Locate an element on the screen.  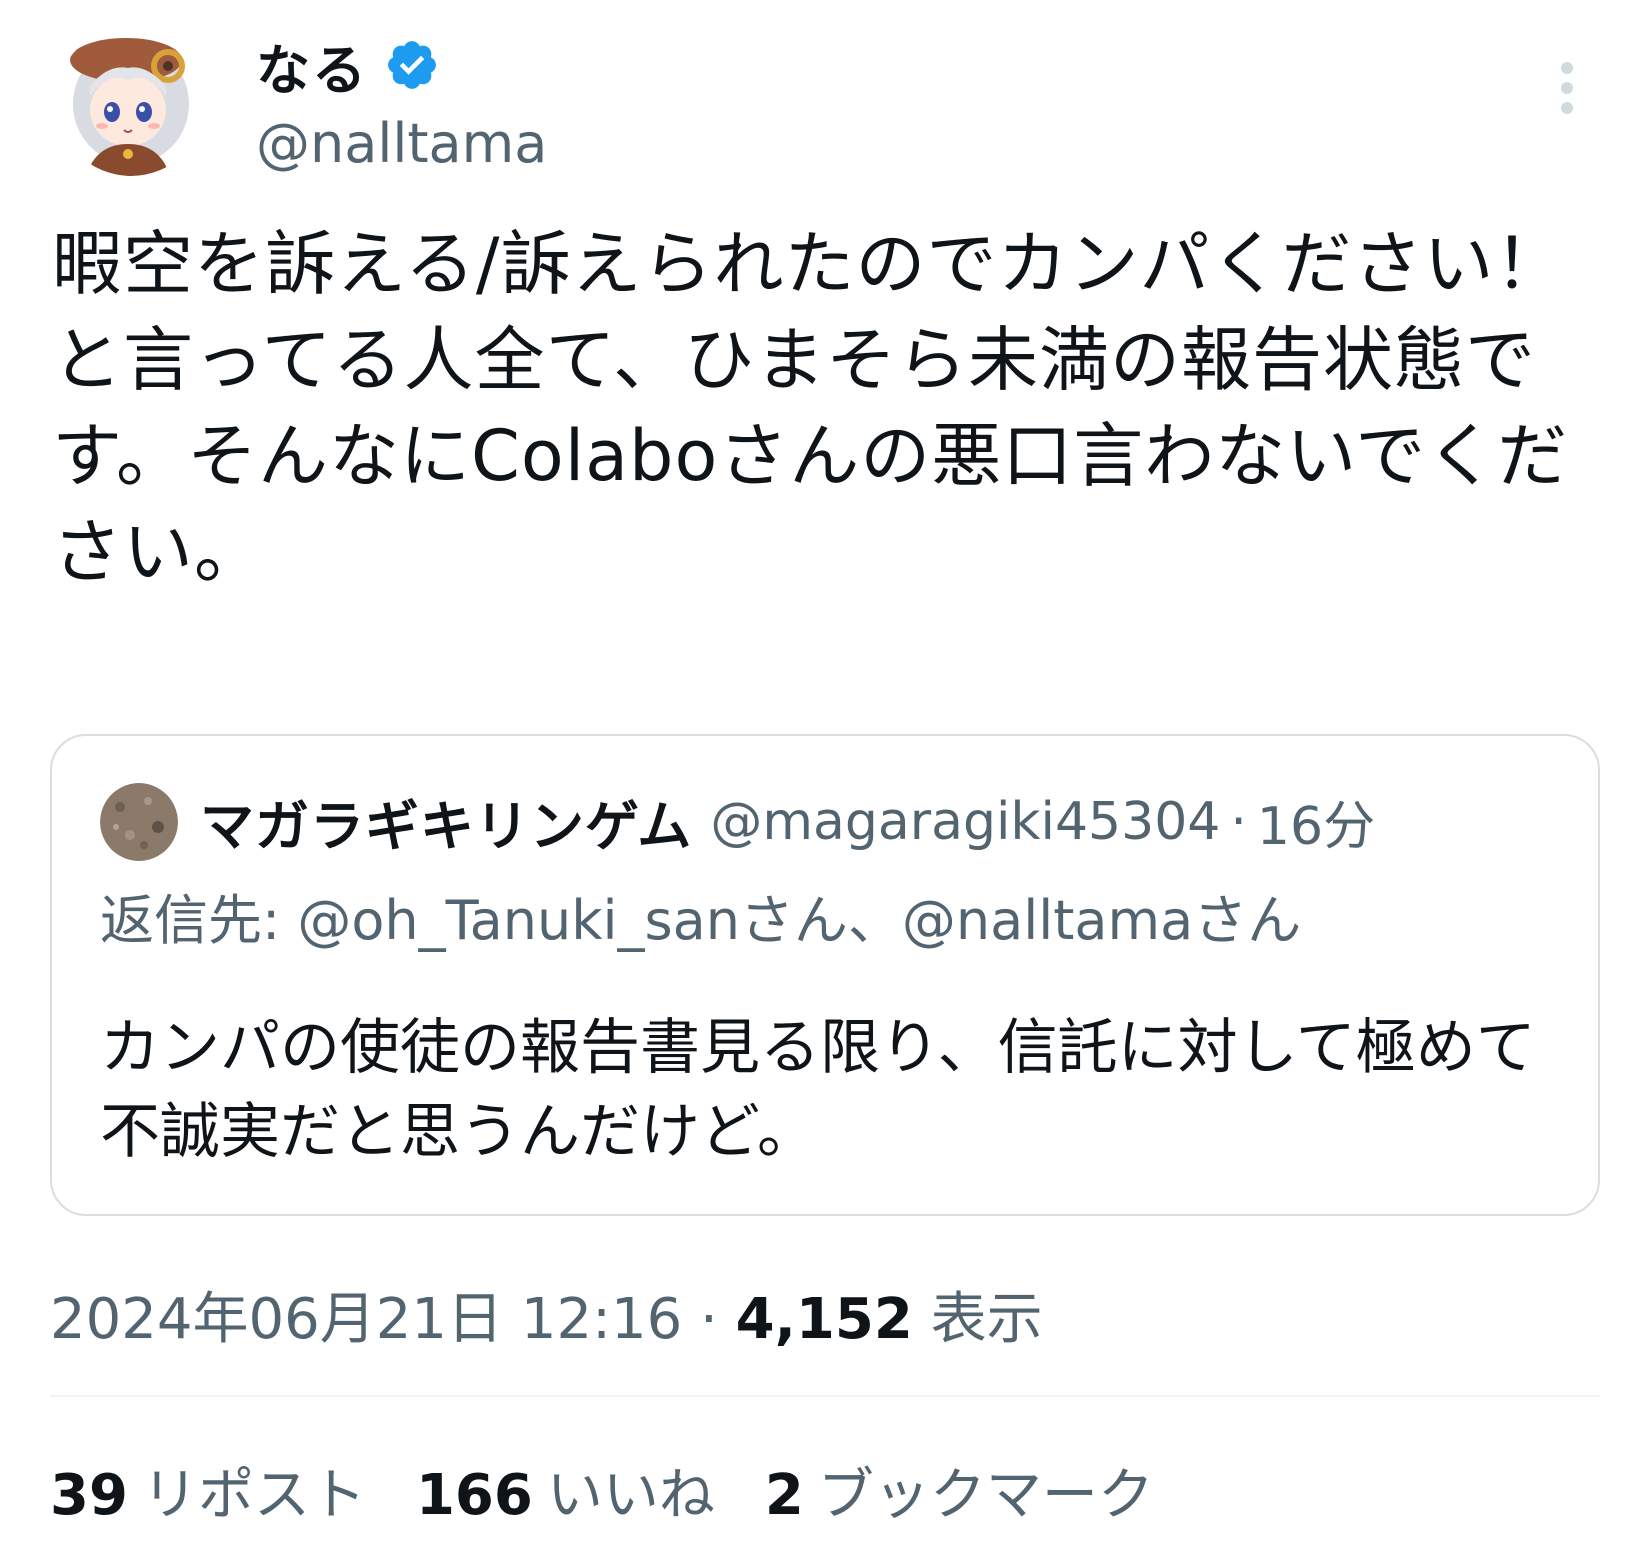
reposts-label: リポスト is located at coordinates (253, 1495).